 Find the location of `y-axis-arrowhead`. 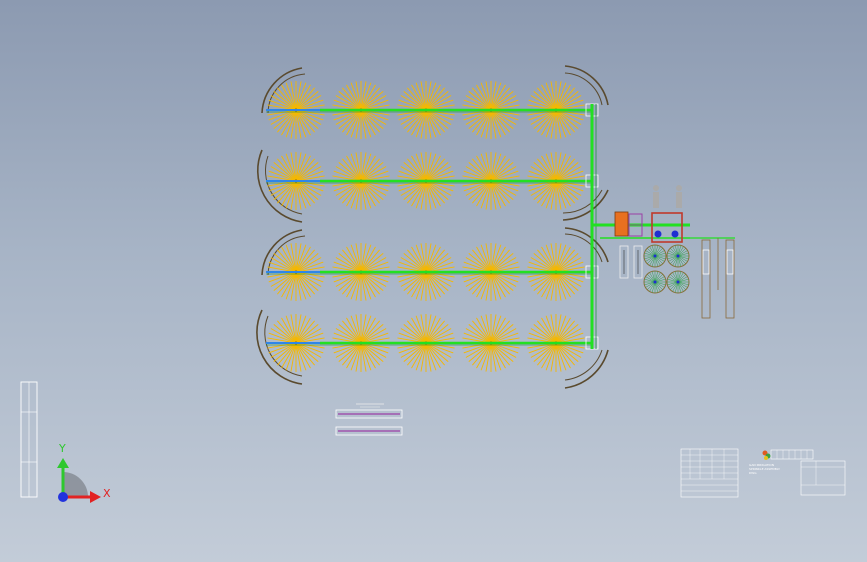

y-axis-arrowhead is located at coordinates (63, 463).